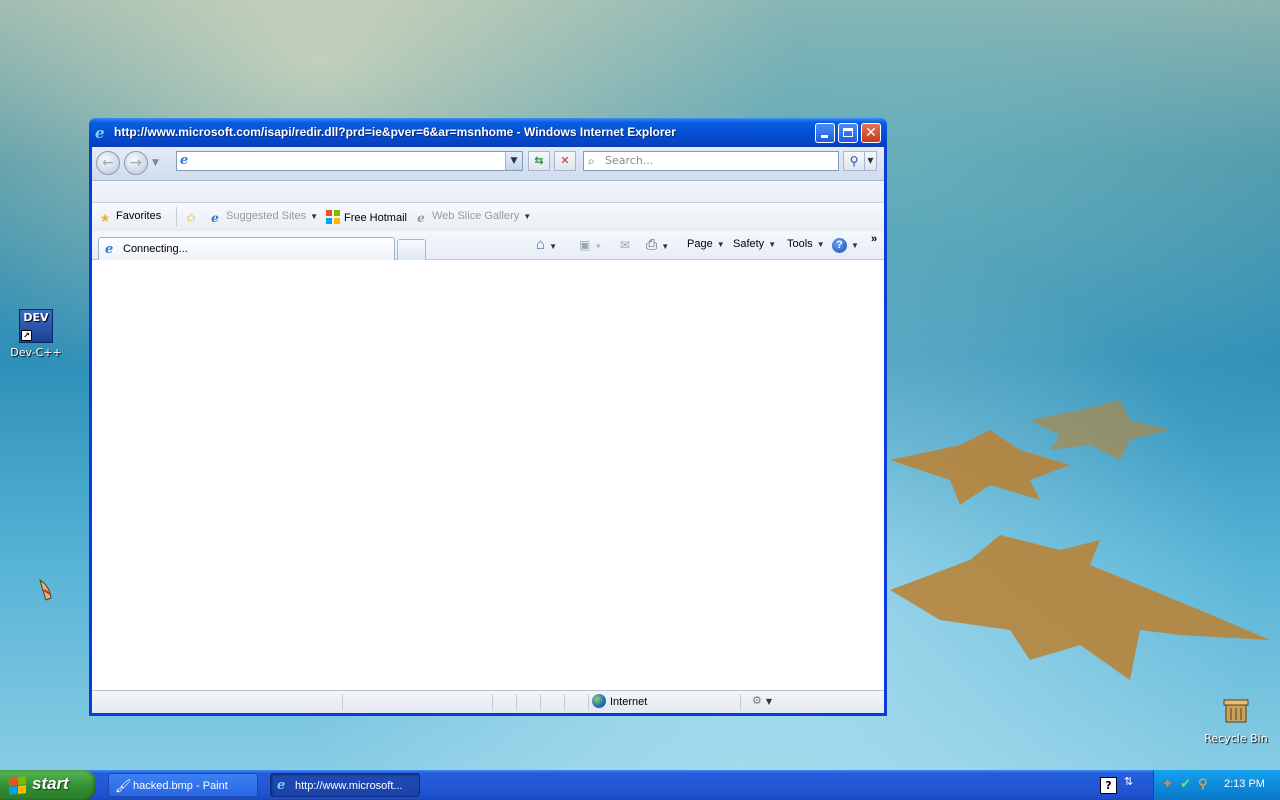 The image size is (1280, 800). I want to click on close-button: ✕, so click(871, 133).